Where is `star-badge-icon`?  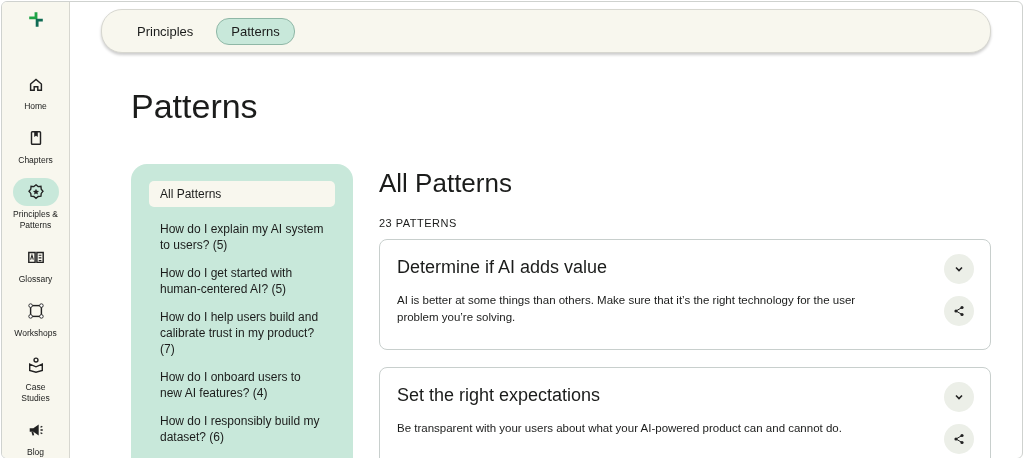 star-badge-icon is located at coordinates (35, 192).